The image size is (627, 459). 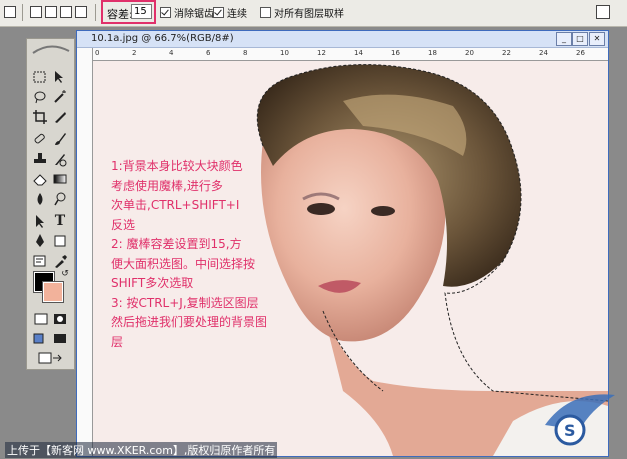 I want to click on instruction-line: 然后拖进我们要处理的背景图, so click(x=189, y=322).